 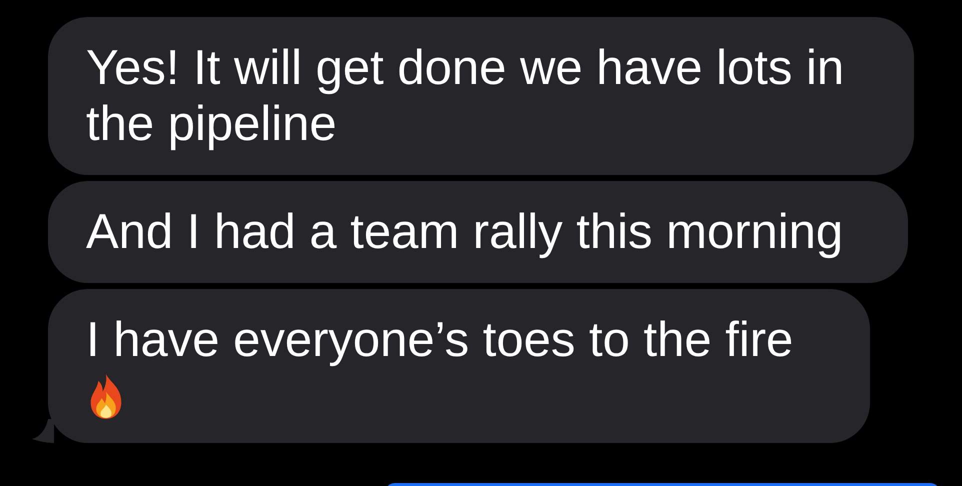 What do you see at coordinates (465, 232) in the screenshot?
I see `message-text: And I had a team rally this morning` at bounding box center [465, 232].